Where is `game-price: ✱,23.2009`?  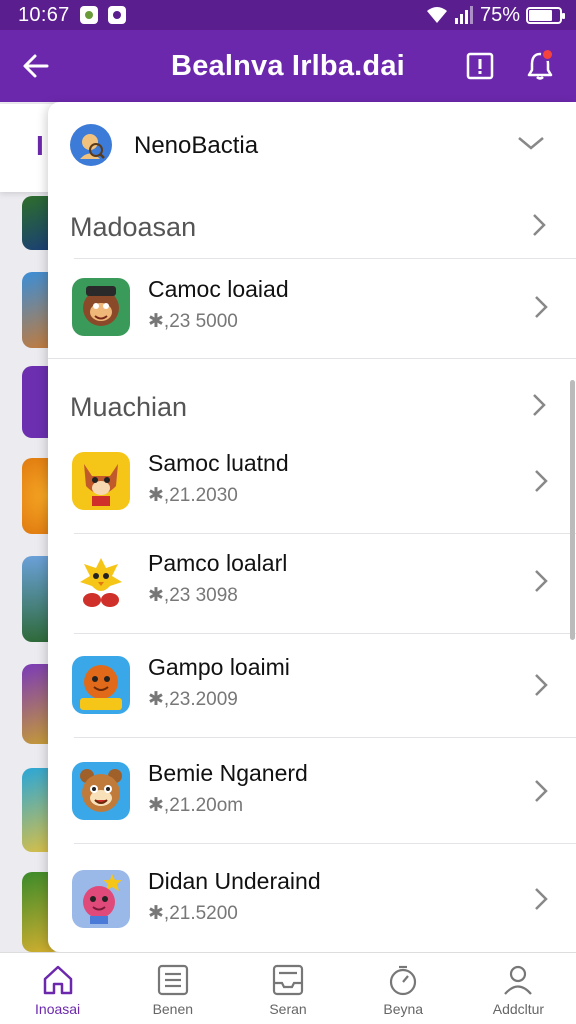 game-price: ✱,23.2009 is located at coordinates (193, 699).